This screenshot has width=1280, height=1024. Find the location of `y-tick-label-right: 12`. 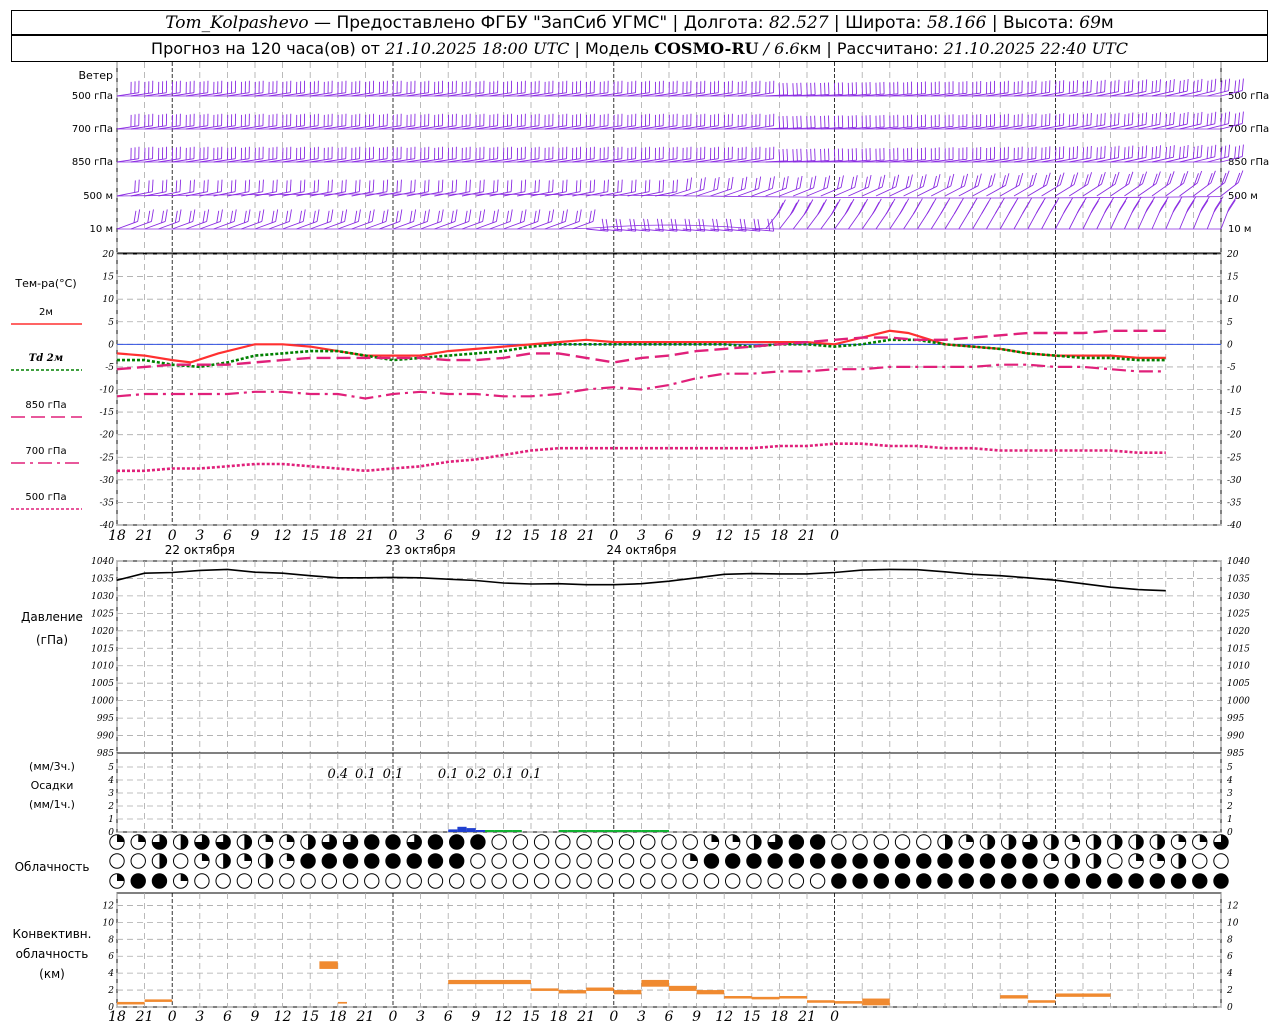

y-tick-label-right: 12 is located at coordinates (1233, 906).